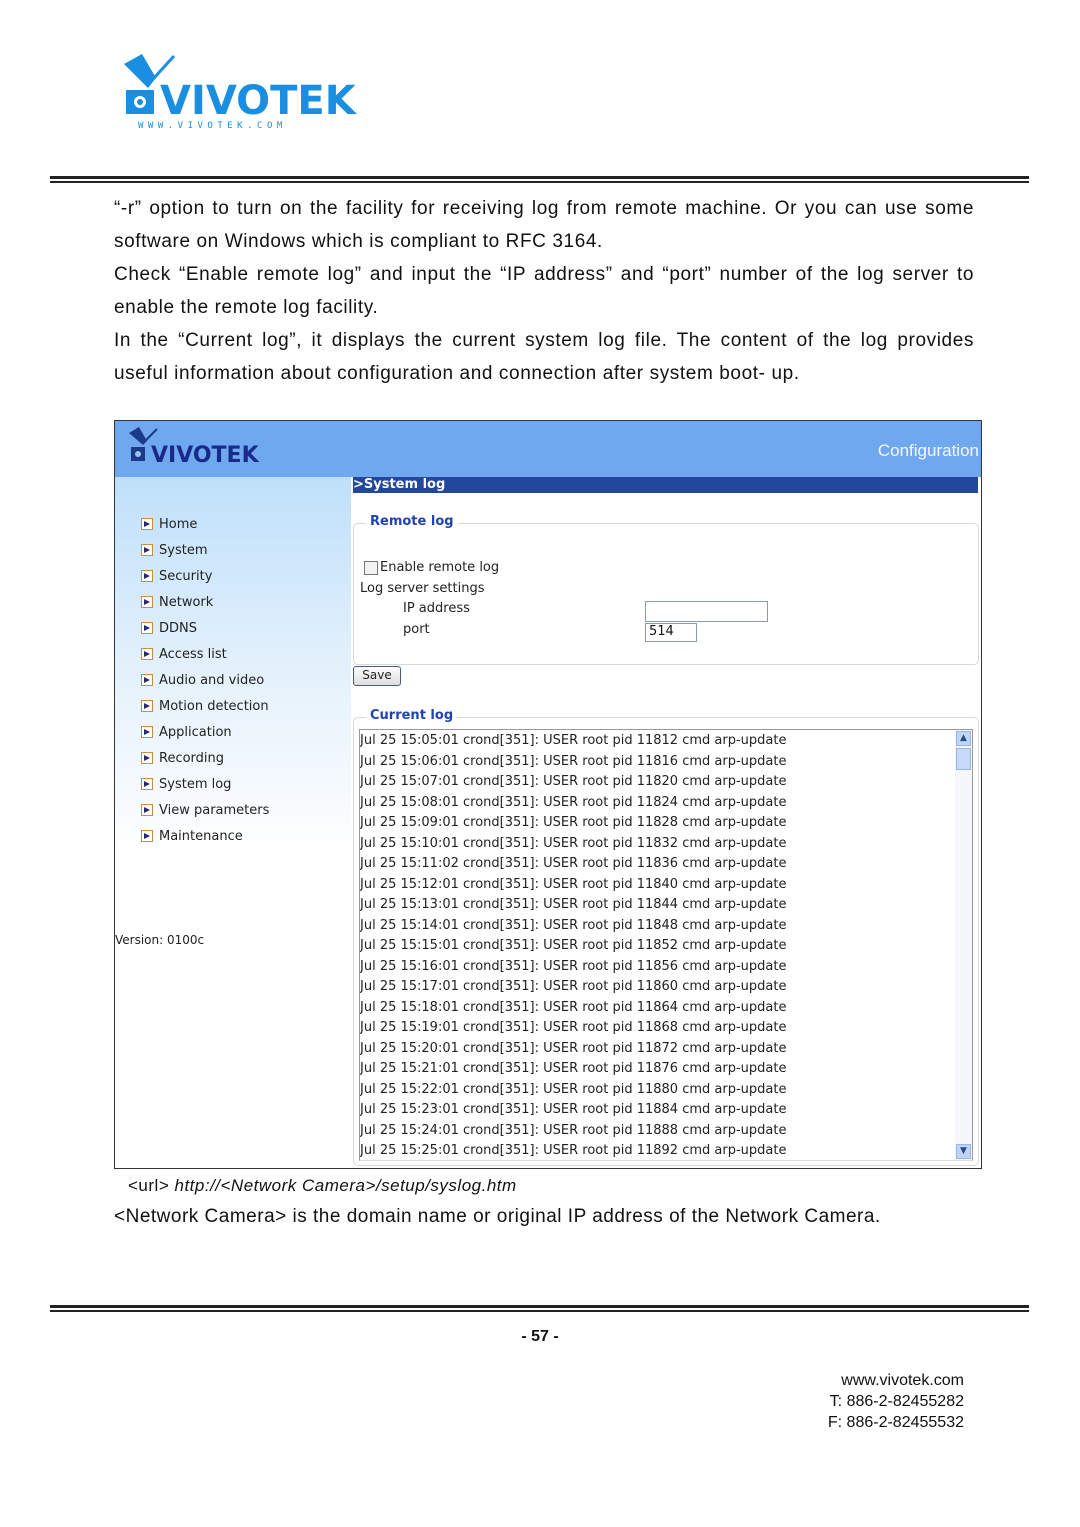  Describe the element at coordinates (540, 1336) in the screenshot. I see `page-number: - 57 -` at that location.